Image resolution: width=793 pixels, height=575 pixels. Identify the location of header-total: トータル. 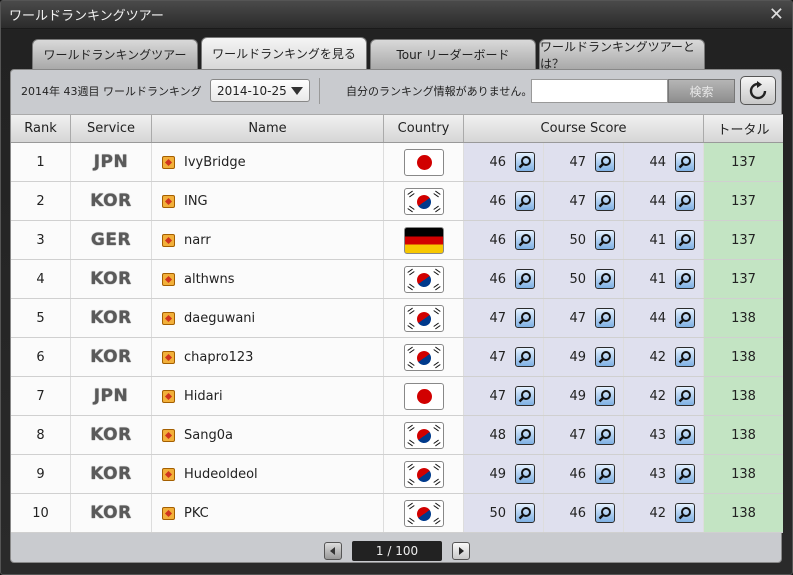
(743, 128).